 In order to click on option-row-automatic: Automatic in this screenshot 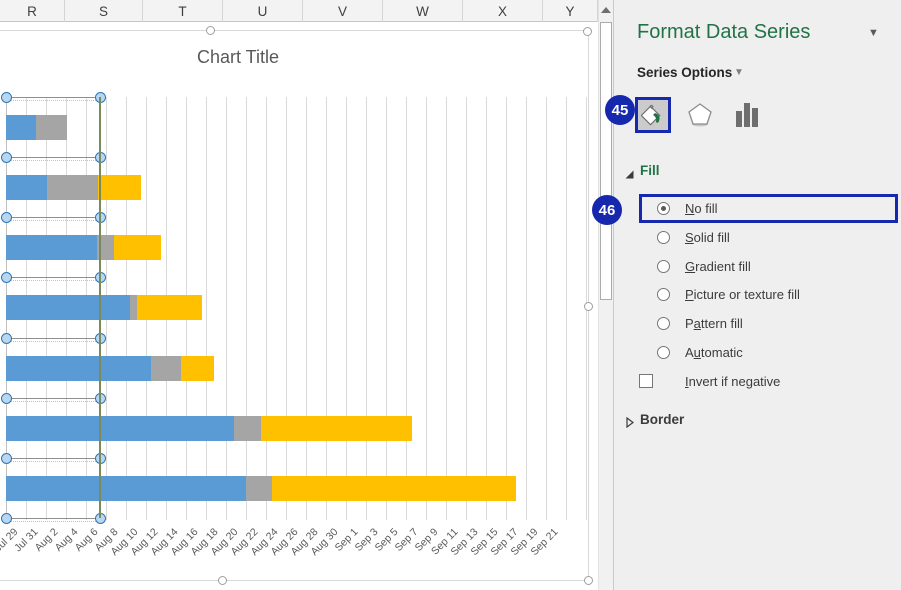, I will do `click(768, 352)`.